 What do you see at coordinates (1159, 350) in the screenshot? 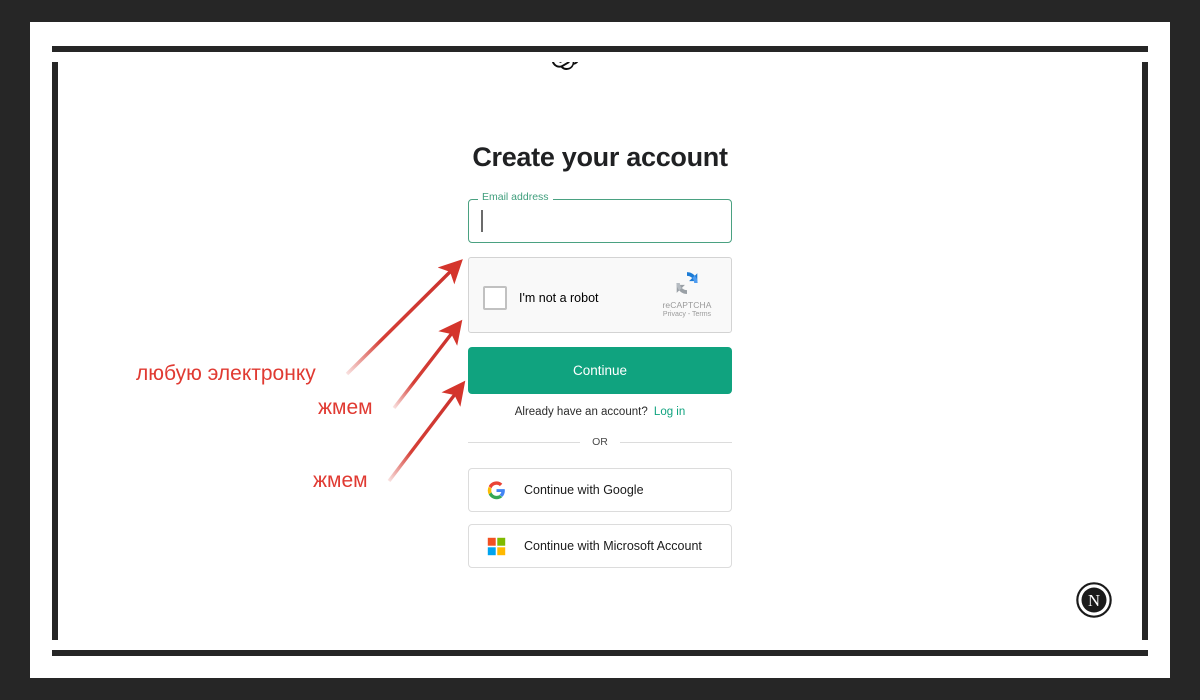
I see `frame-strip-right` at bounding box center [1159, 350].